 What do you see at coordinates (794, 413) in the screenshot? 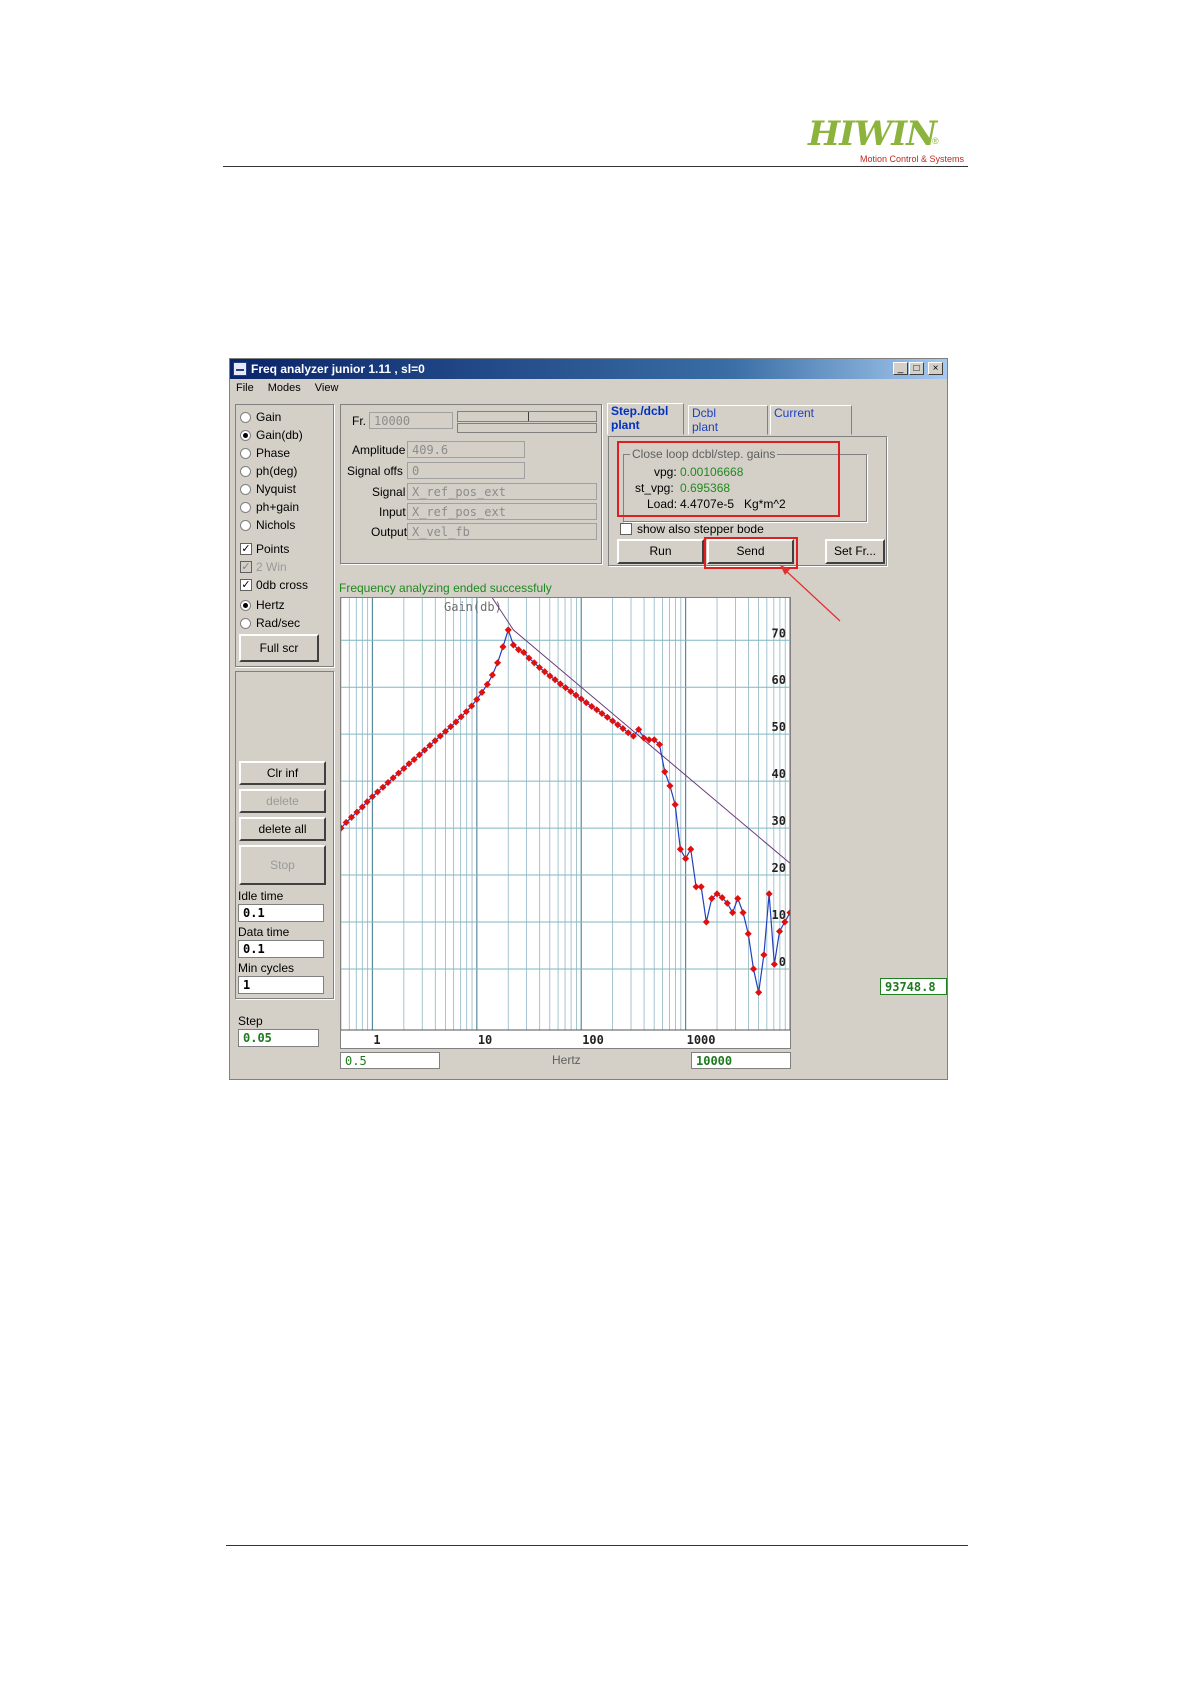
I see `tab-current-line1: Current` at bounding box center [794, 413].